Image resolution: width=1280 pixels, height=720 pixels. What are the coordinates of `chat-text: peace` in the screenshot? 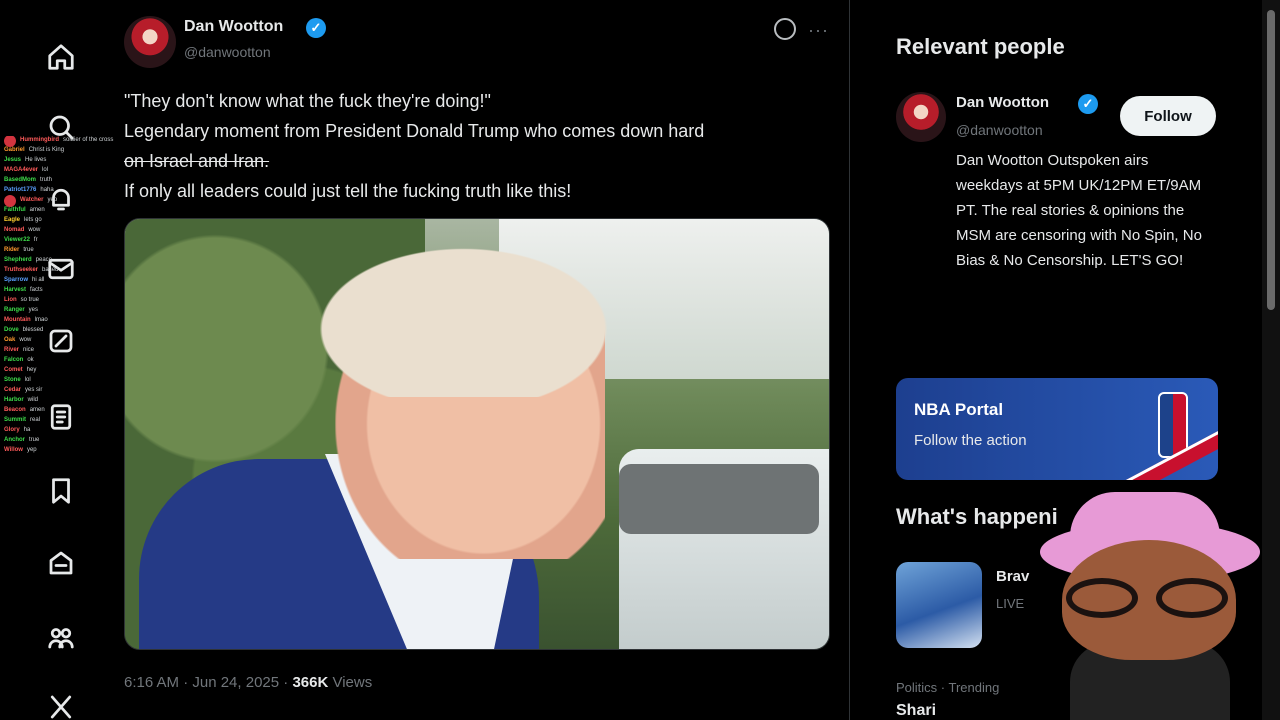 It's located at (44, 260).